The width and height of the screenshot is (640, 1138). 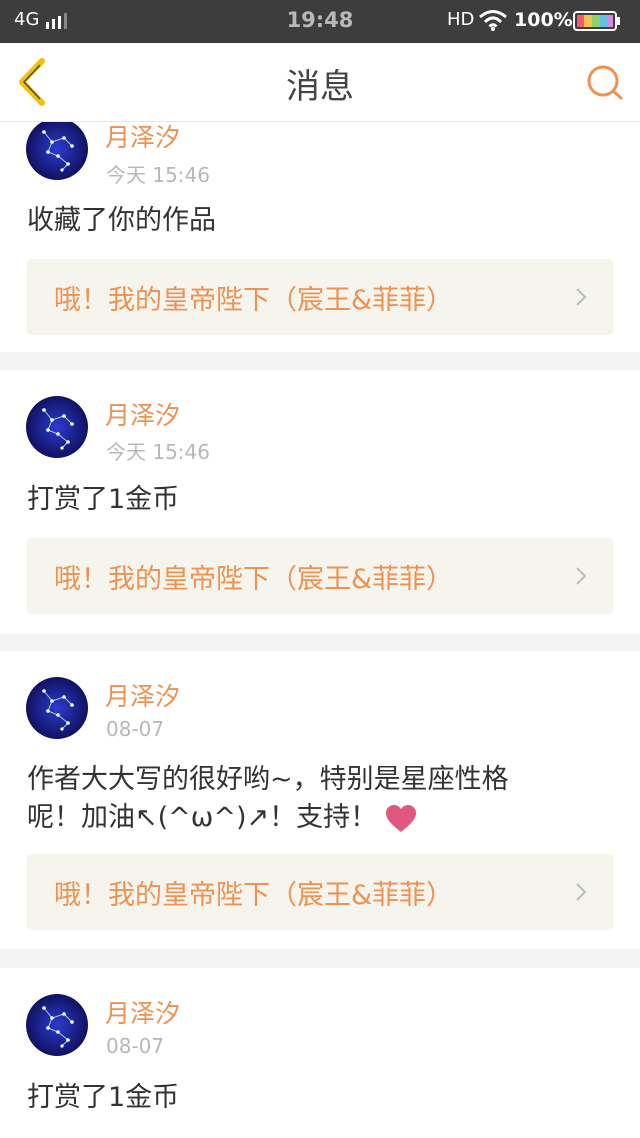 I want to click on message-card: 月泽汐 08-07 打赏了1金币, so click(x=320, y=1053).